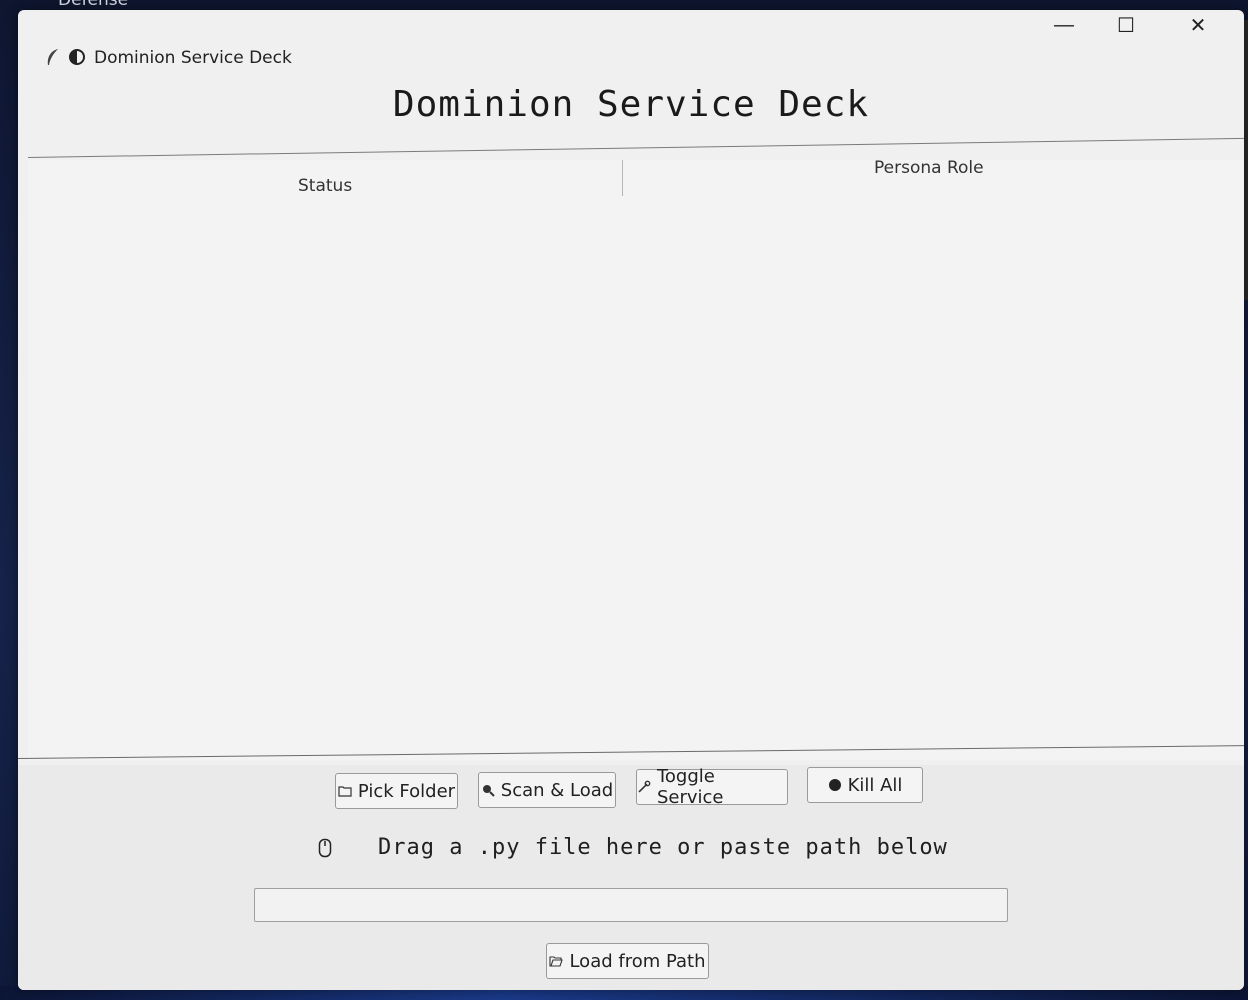  Describe the element at coordinates (631, 104) in the screenshot. I see `page-title: Dominion Service Deck` at that location.